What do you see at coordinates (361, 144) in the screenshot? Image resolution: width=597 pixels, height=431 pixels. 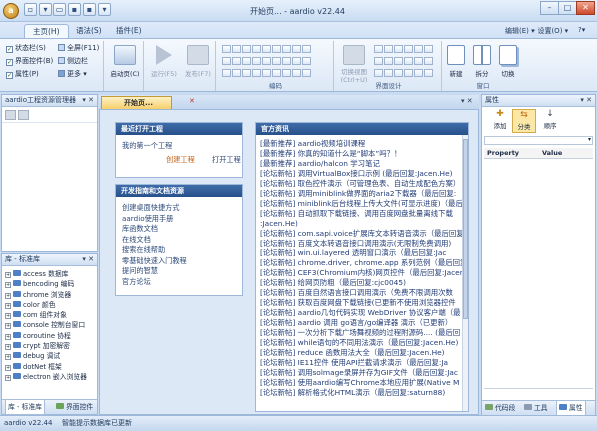 I see `news-item: [最新推荐] aardio视频培训课程` at bounding box center [361, 144].